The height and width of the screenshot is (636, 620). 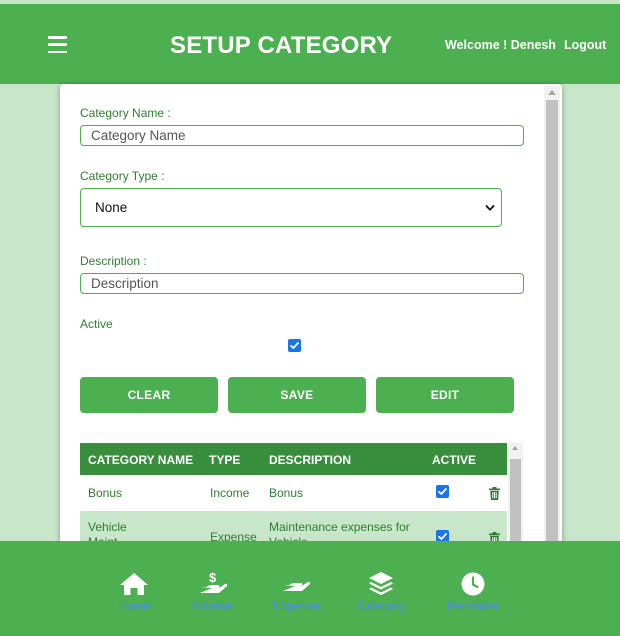 I want to click on clear-button: CLEAR, so click(x=149, y=395).